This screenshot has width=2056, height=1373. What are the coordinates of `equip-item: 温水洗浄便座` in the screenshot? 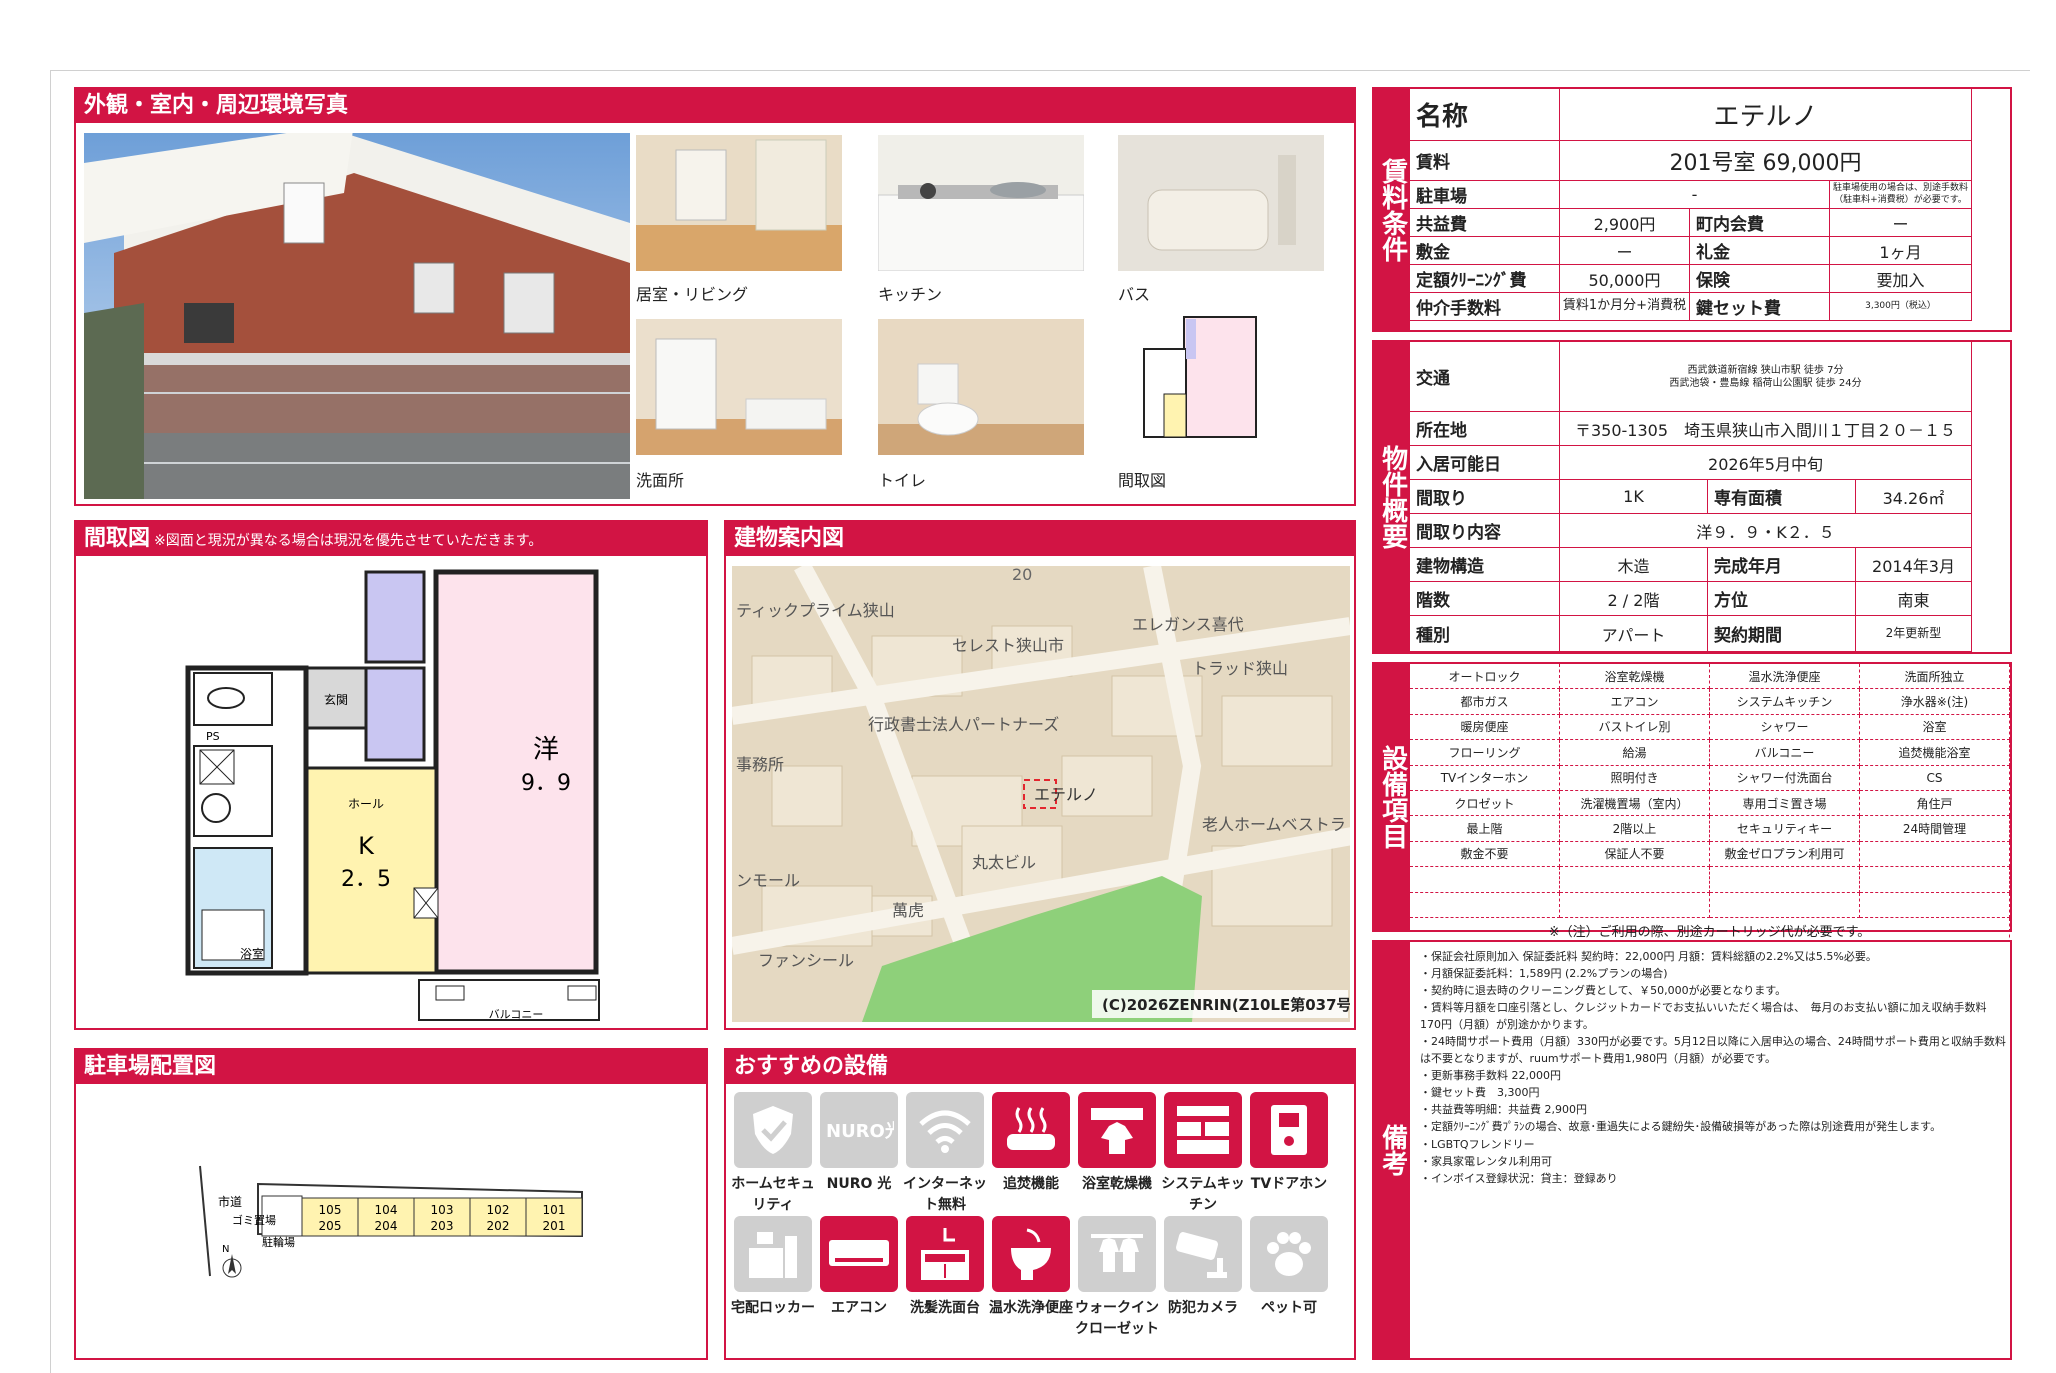 It's located at (1785, 677).